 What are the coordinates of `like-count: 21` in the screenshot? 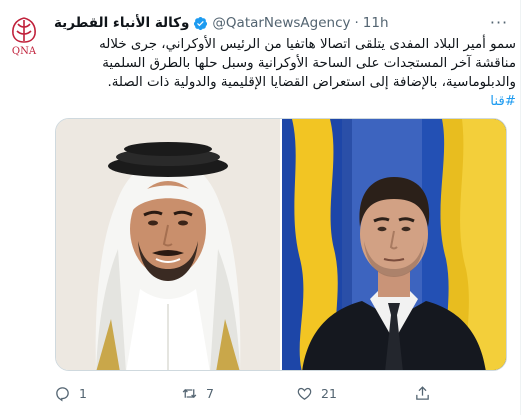 It's located at (329, 393).